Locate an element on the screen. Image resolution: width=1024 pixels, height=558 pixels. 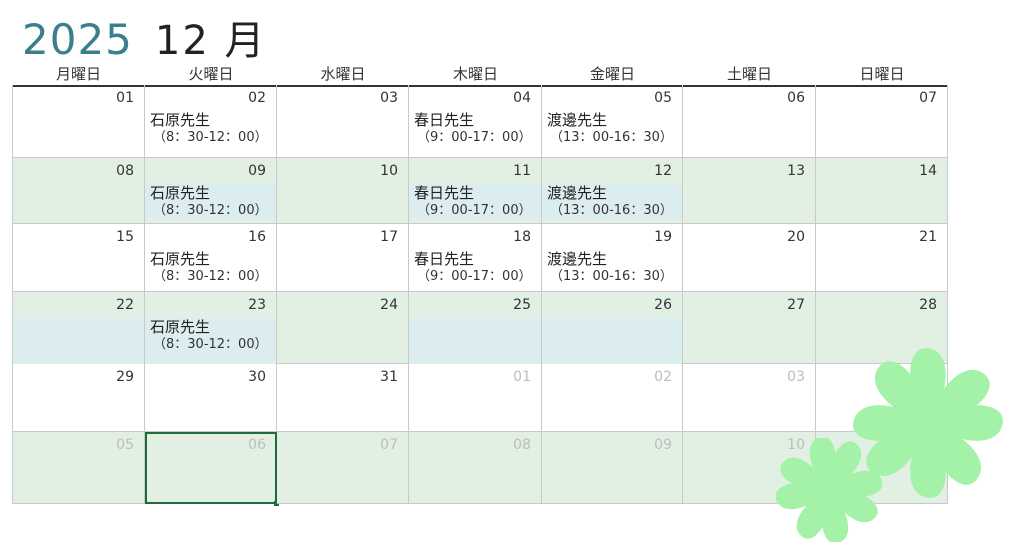
day-cell: 18 春日先生 （9：00-17：00） is located at coordinates (475, 258).